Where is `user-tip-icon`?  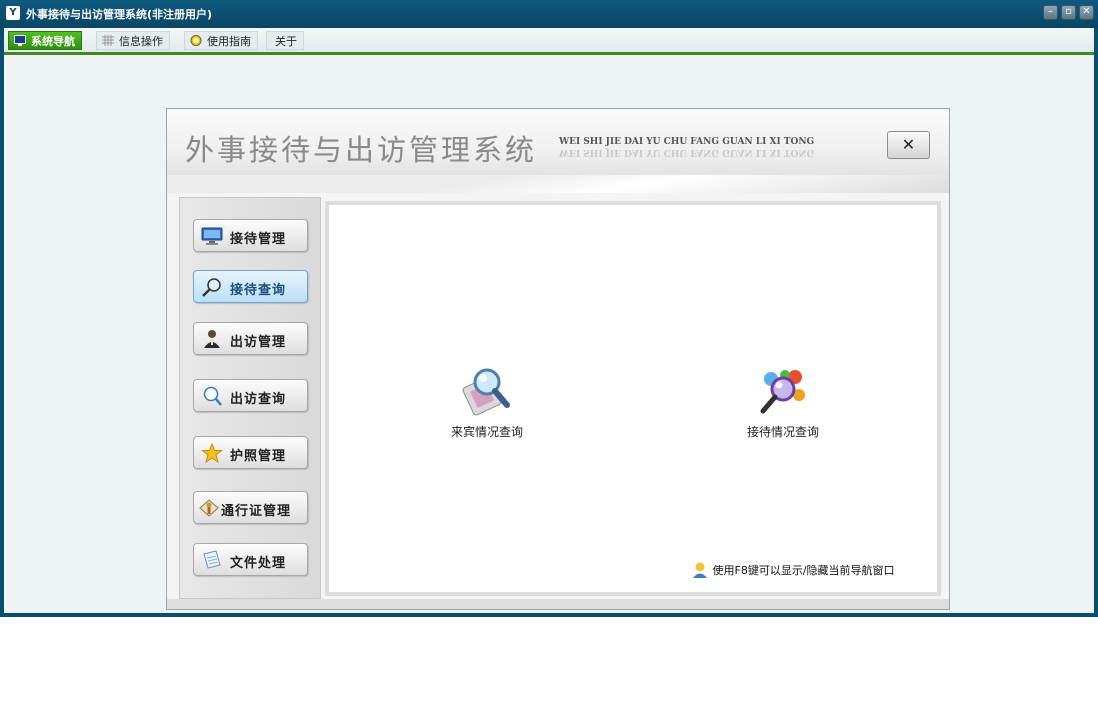
user-tip-icon is located at coordinates (700, 570).